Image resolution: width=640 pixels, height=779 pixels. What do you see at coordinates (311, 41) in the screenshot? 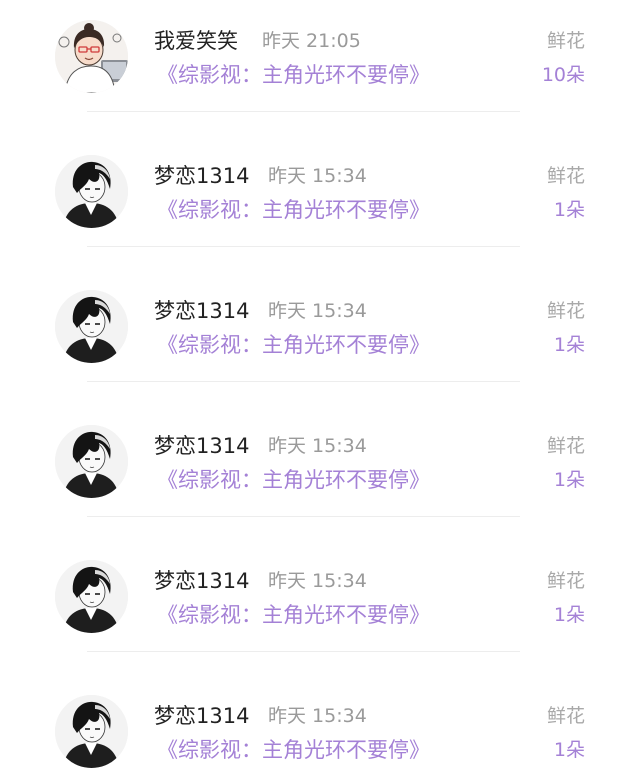
I see `timestamp: 昨天 21:05` at bounding box center [311, 41].